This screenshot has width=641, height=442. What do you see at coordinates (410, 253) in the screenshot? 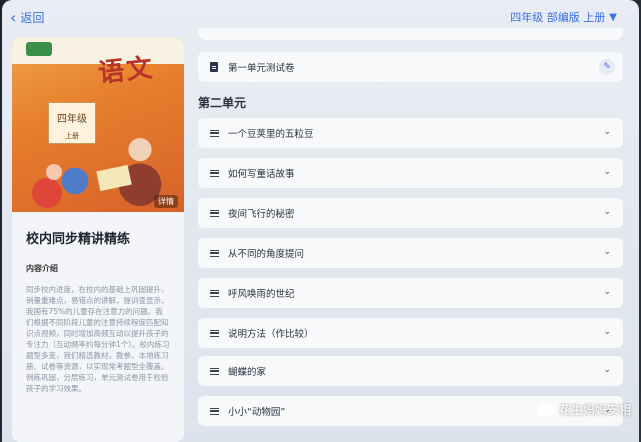
I see `lesson-item: 从不同的角度提问 ⌄` at bounding box center [410, 253].